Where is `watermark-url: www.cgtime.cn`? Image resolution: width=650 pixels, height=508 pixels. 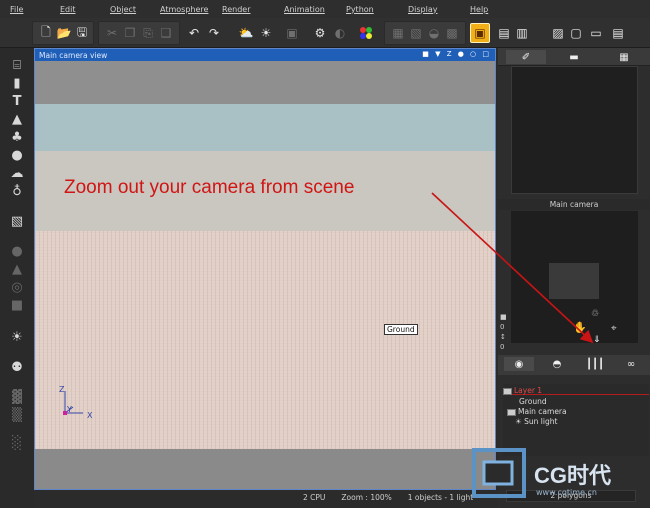
watermark-url: www.cgtime.cn is located at coordinates (566, 492).